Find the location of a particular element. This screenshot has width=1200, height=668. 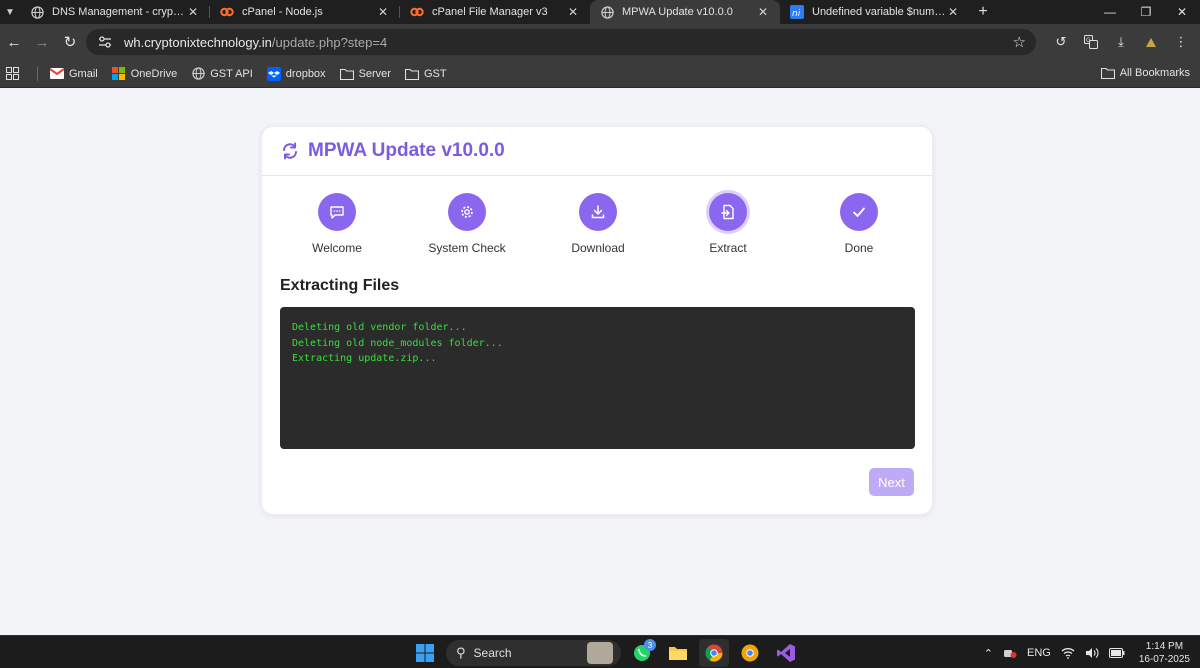

step-label: Done is located at coordinates (859, 248).